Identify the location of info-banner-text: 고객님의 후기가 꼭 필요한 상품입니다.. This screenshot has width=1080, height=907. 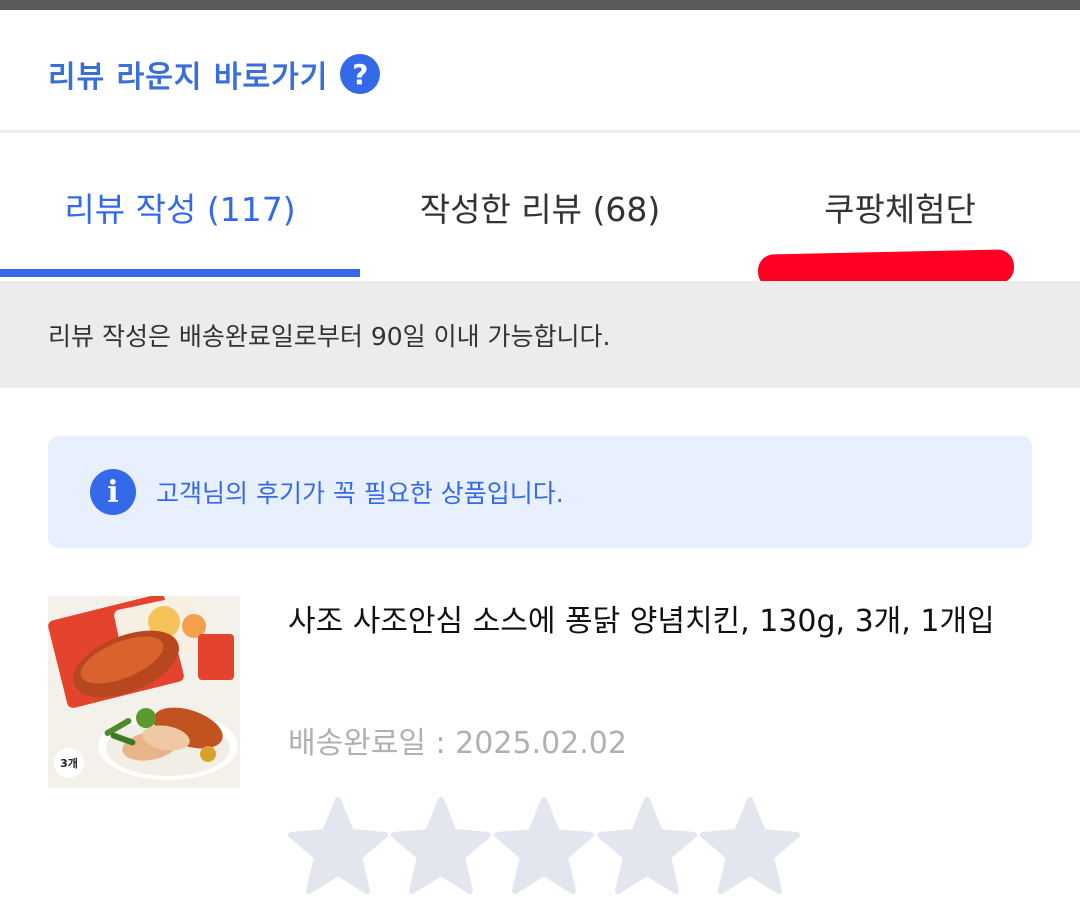
(360, 493).